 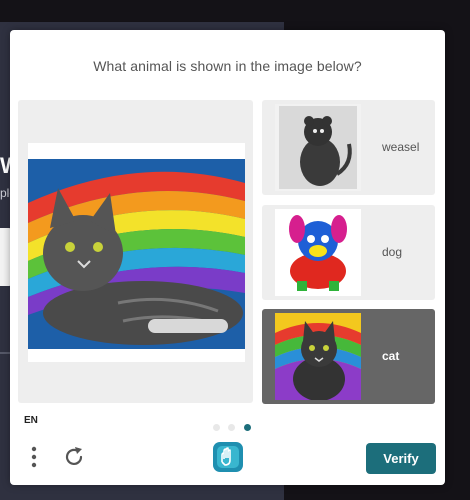 What do you see at coordinates (31, 420) in the screenshot?
I see `language-selector: EN` at bounding box center [31, 420].